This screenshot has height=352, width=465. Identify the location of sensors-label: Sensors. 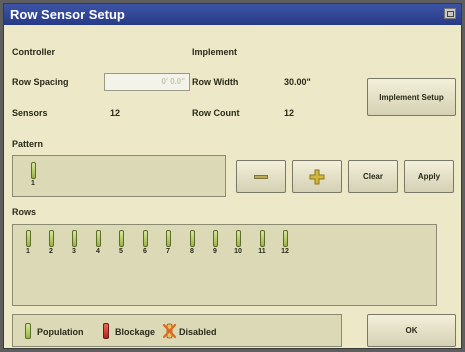
(30, 113).